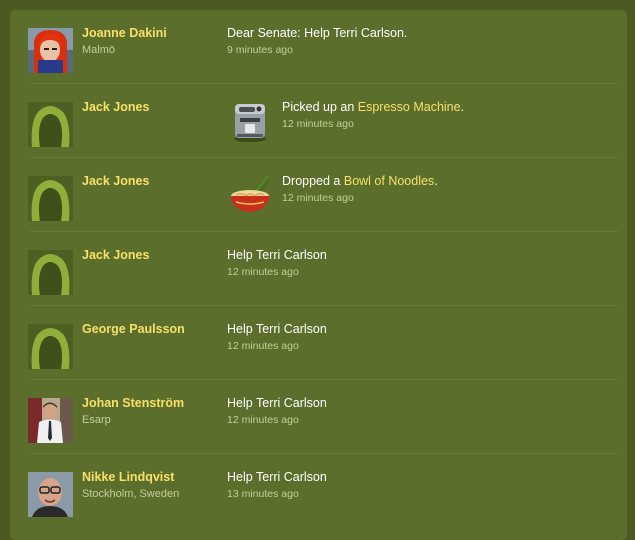 Image resolution: width=635 pixels, height=540 pixels. I want to click on item-link: Bowl of Noodles, so click(389, 181).